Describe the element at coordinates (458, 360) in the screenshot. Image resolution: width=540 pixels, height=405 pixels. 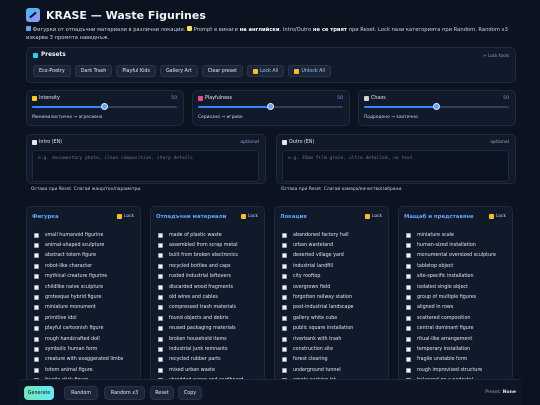
I see `option-item: fragile unstable form` at that location.